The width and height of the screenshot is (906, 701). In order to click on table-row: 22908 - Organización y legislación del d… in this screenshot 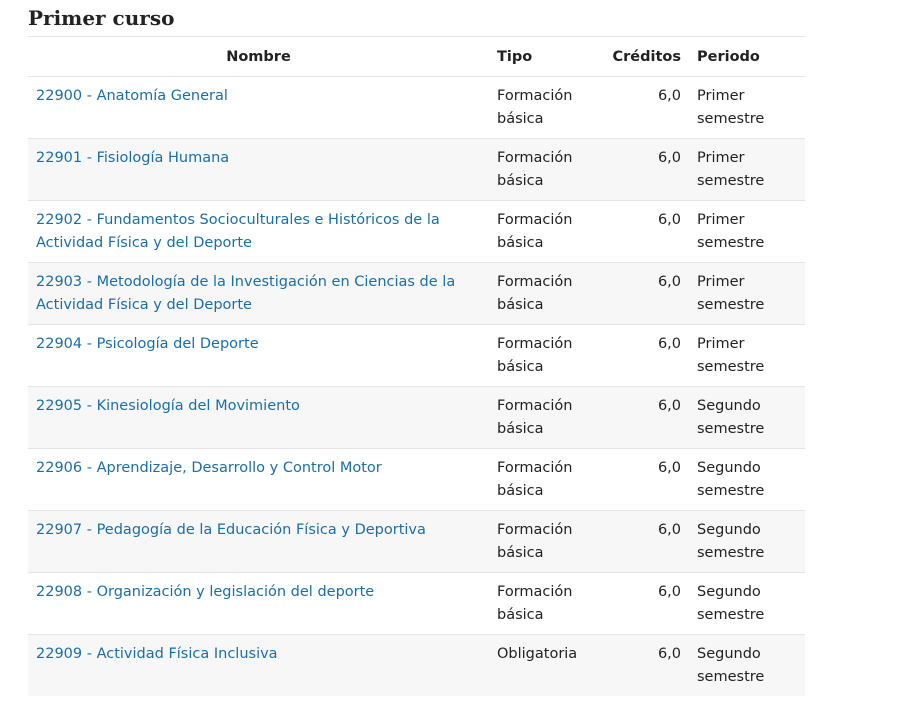, I will do `click(416, 603)`.